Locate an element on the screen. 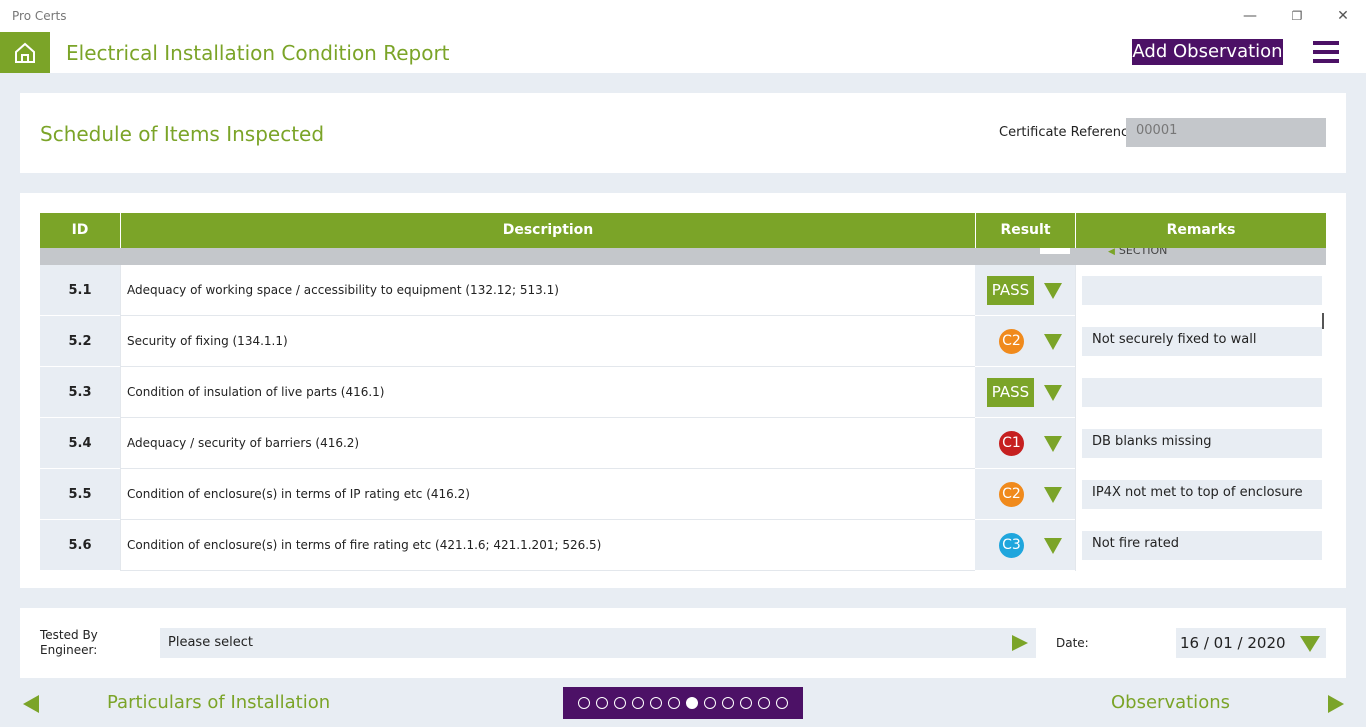 This screenshot has width=1366, height=727. remarks-input: Not fire rated is located at coordinates (1202, 545).